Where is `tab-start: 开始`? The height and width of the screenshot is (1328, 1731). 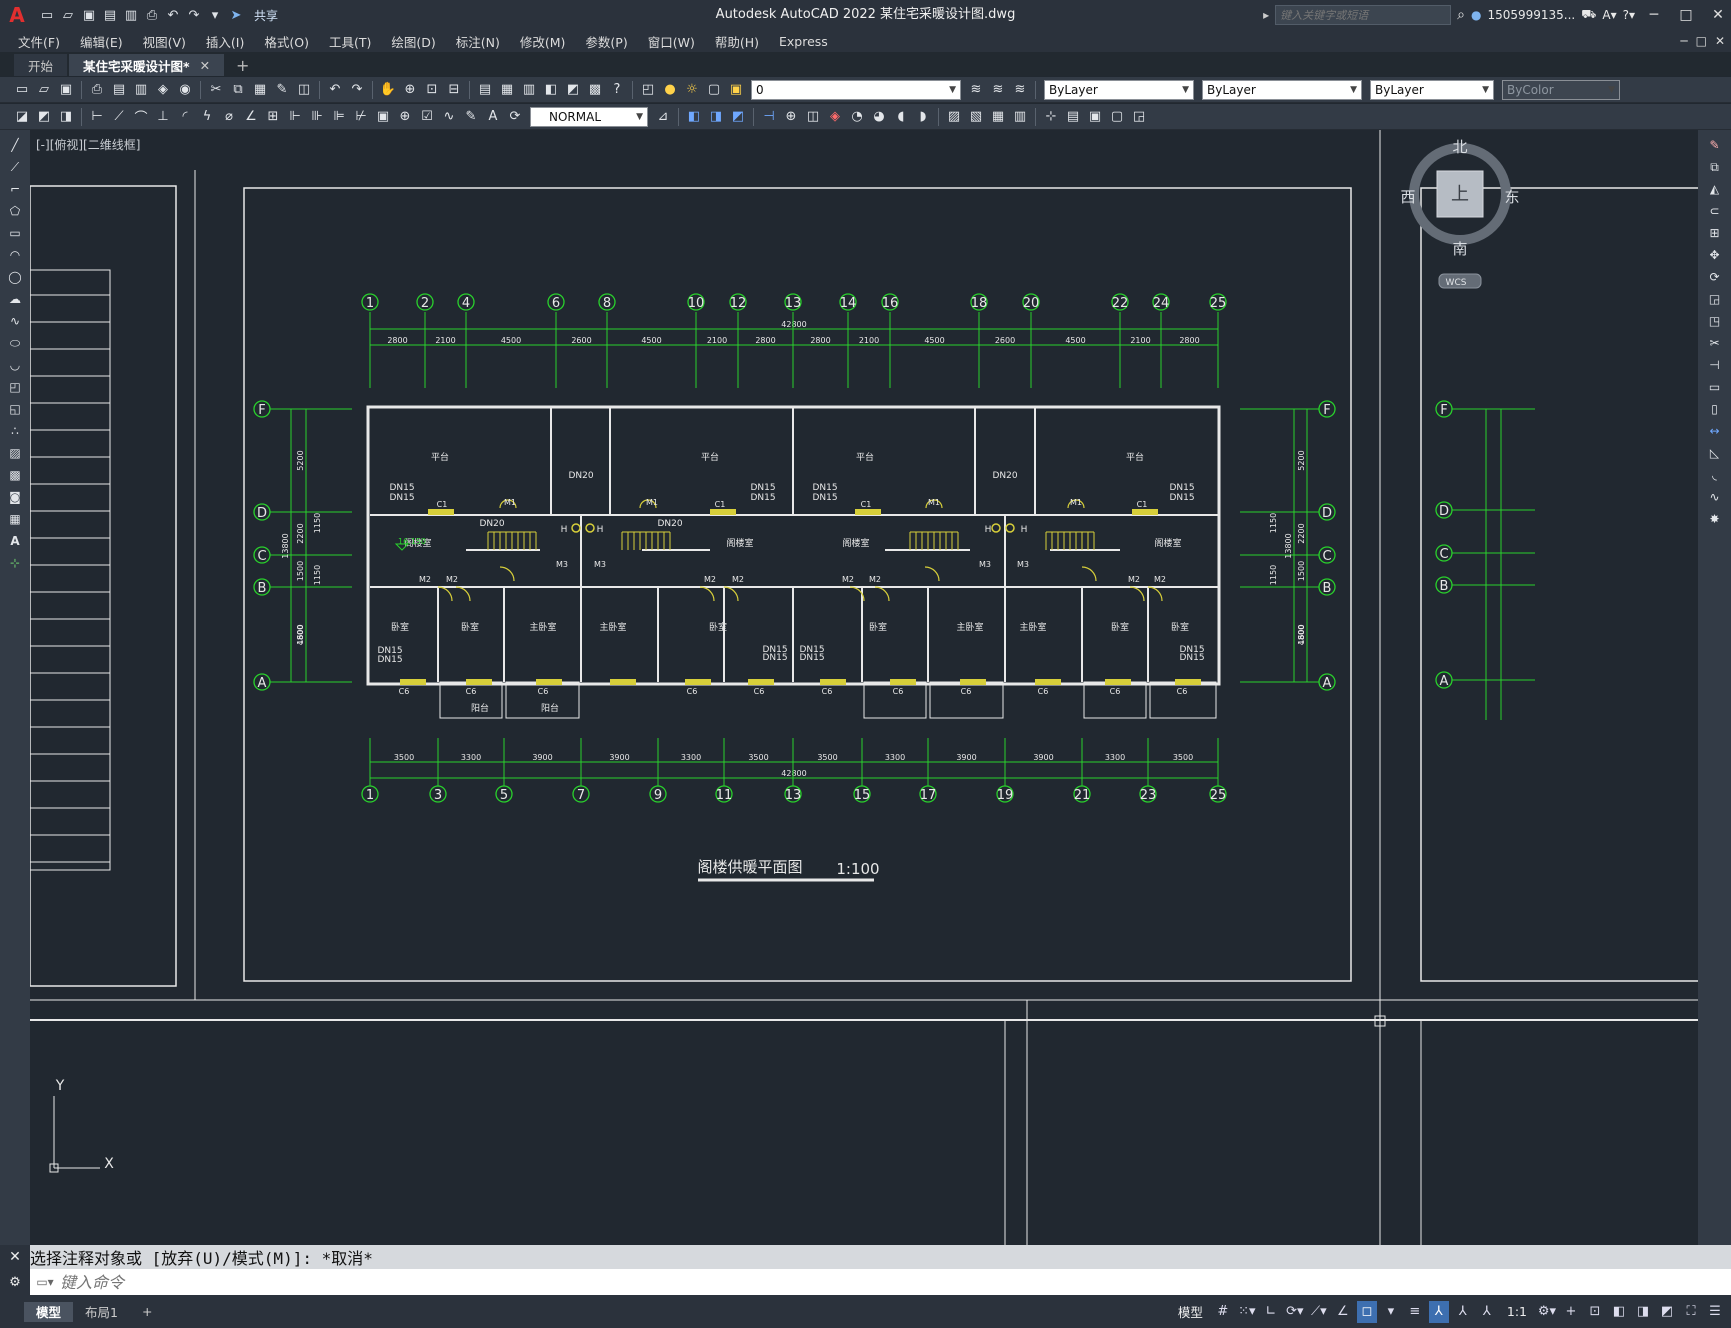
tab-start: 开始 is located at coordinates (41, 65).